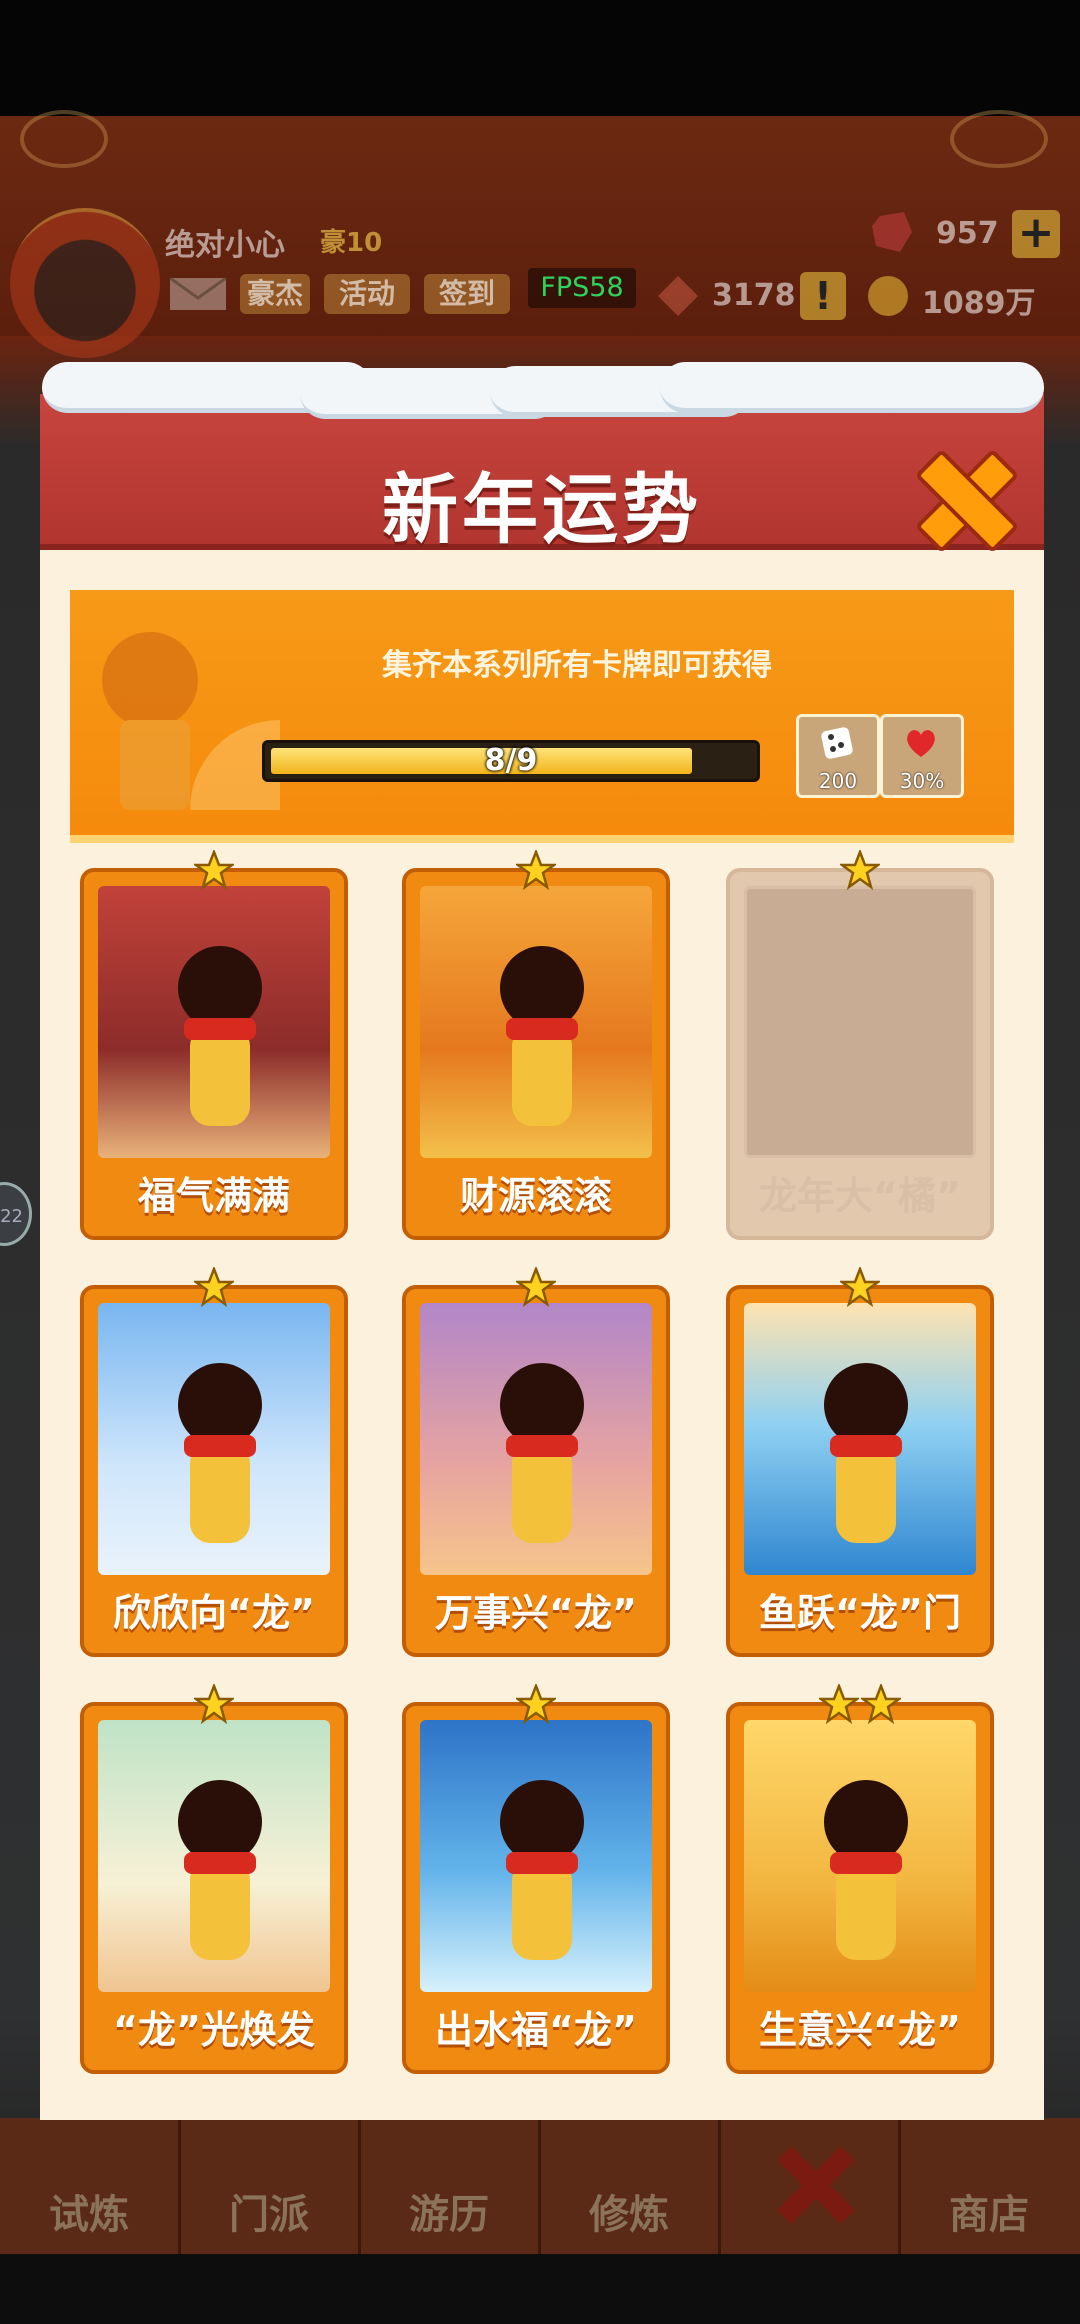  Describe the element at coordinates (270, 2186) in the screenshot. I see `nav-tab-sect: 门派` at that location.